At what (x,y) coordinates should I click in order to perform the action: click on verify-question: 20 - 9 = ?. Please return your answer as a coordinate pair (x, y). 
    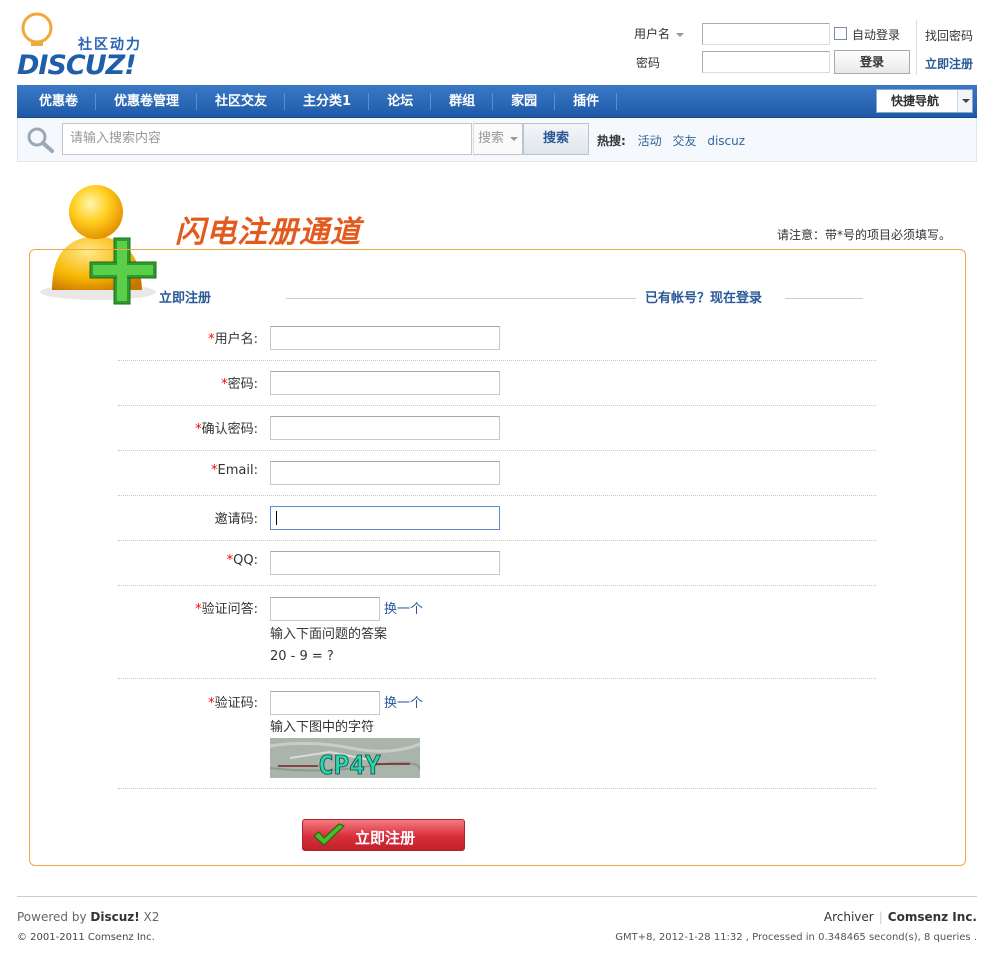
    Looking at the image, I should click on (302, 656).